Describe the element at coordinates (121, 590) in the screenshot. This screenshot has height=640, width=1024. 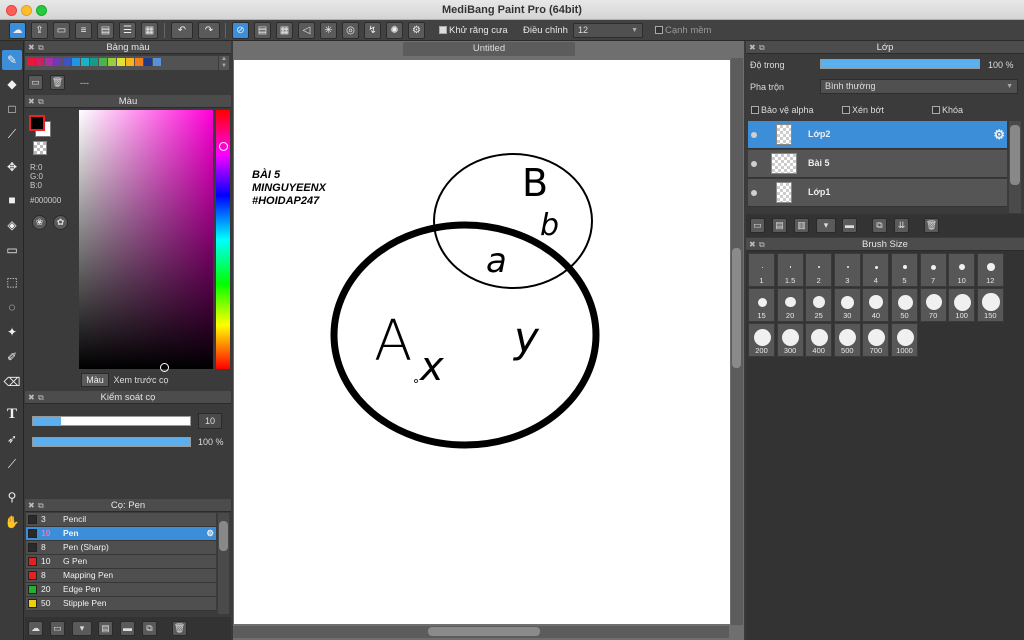
I see `brush-item: 20 Edge Pen` at that location.